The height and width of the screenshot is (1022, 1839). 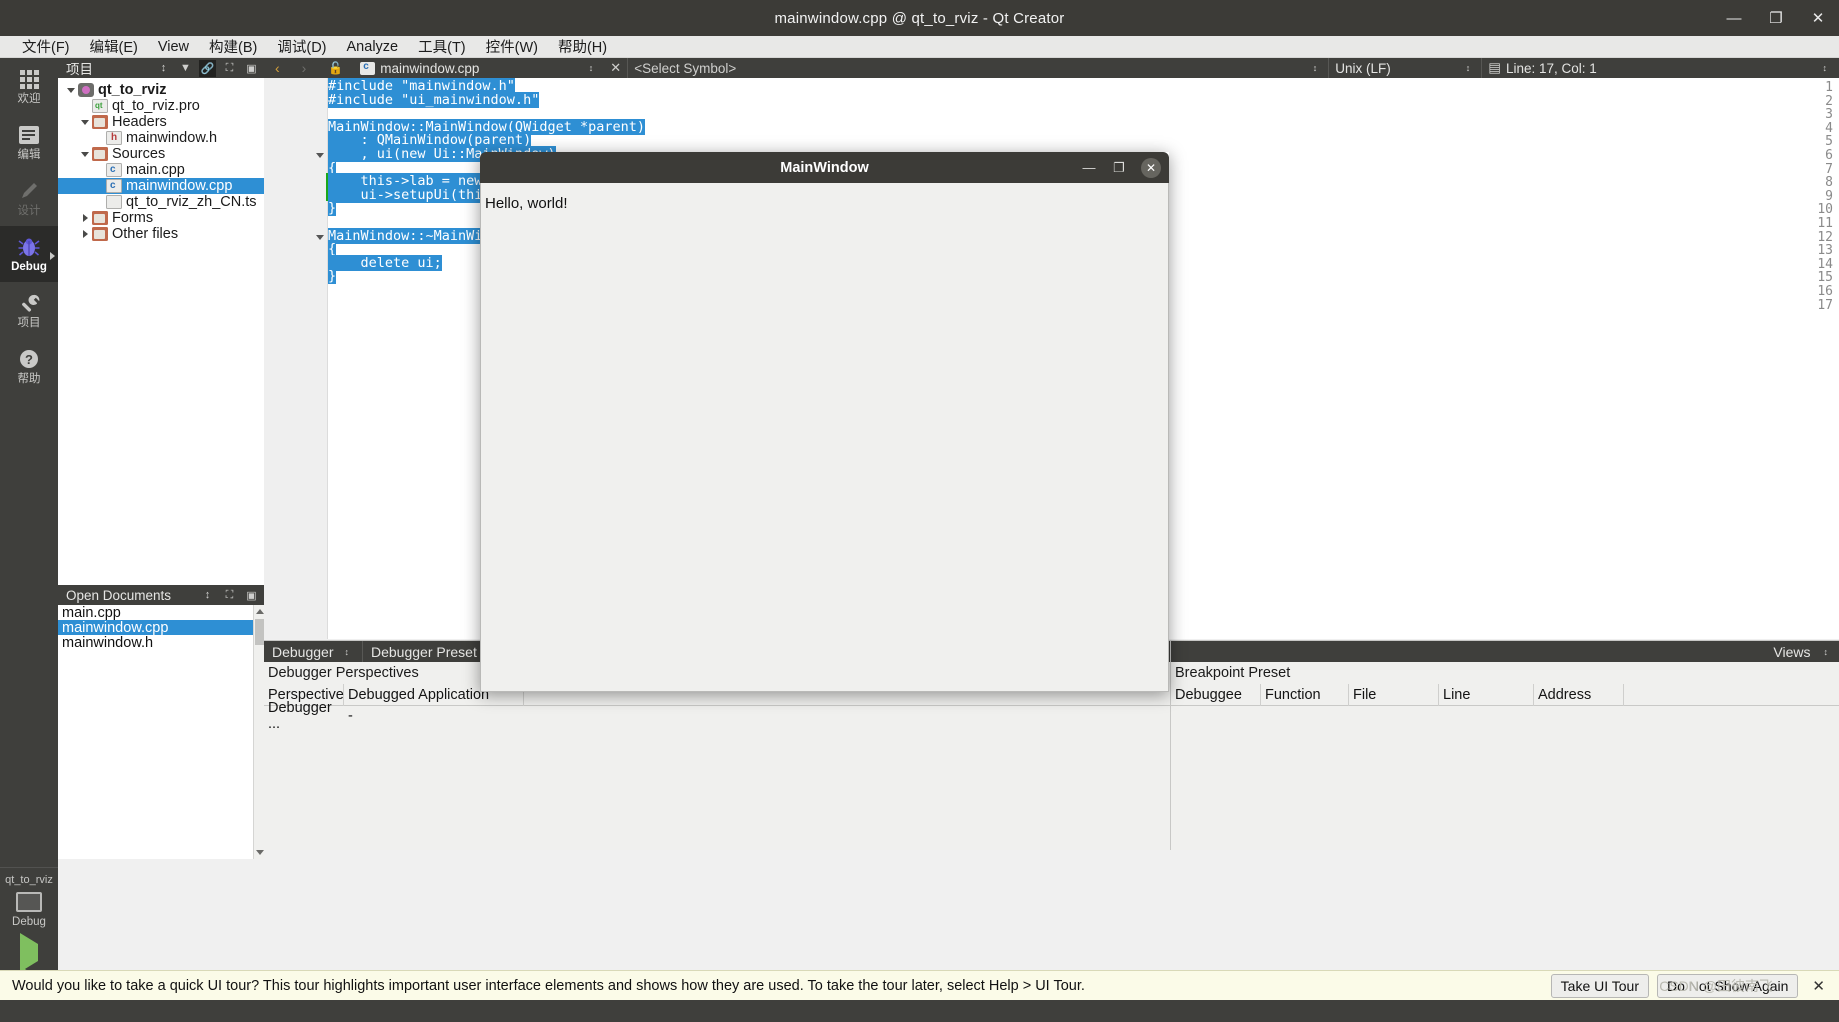 What do you see at coordinates (1542, 68) in the screenshot?
I see `cursor-position-indicator: ▤ Line: 17, Col: 1` at bounding box center [1542, 68].